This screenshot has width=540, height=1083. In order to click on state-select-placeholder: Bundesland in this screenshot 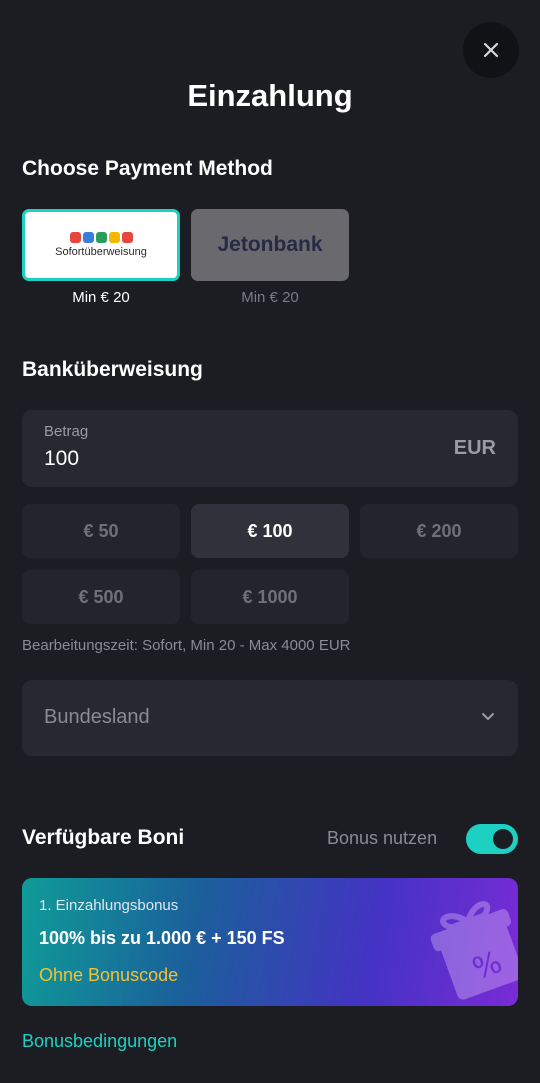, I will do `click(97, 717)`.